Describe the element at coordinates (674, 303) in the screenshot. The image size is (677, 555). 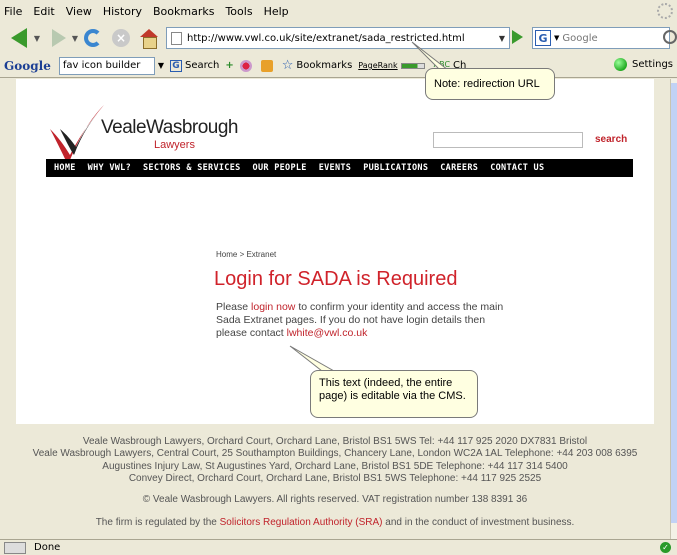
I see `scrollbar-thumb` at that location.